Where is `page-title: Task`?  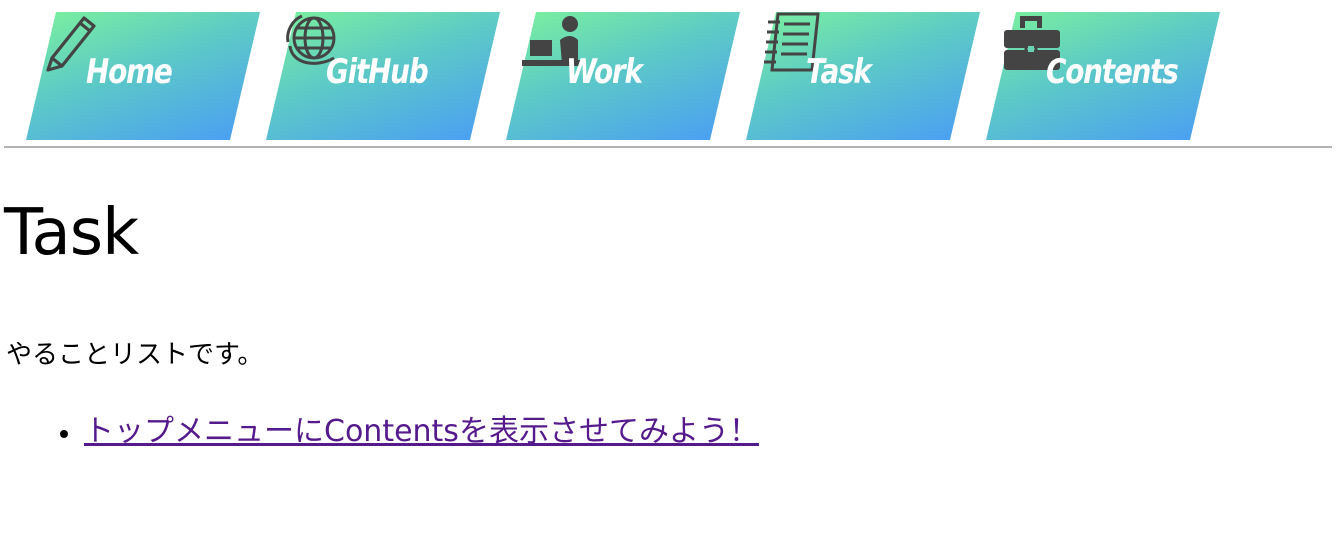
page-title: Task is located at coordinates (71, 233).